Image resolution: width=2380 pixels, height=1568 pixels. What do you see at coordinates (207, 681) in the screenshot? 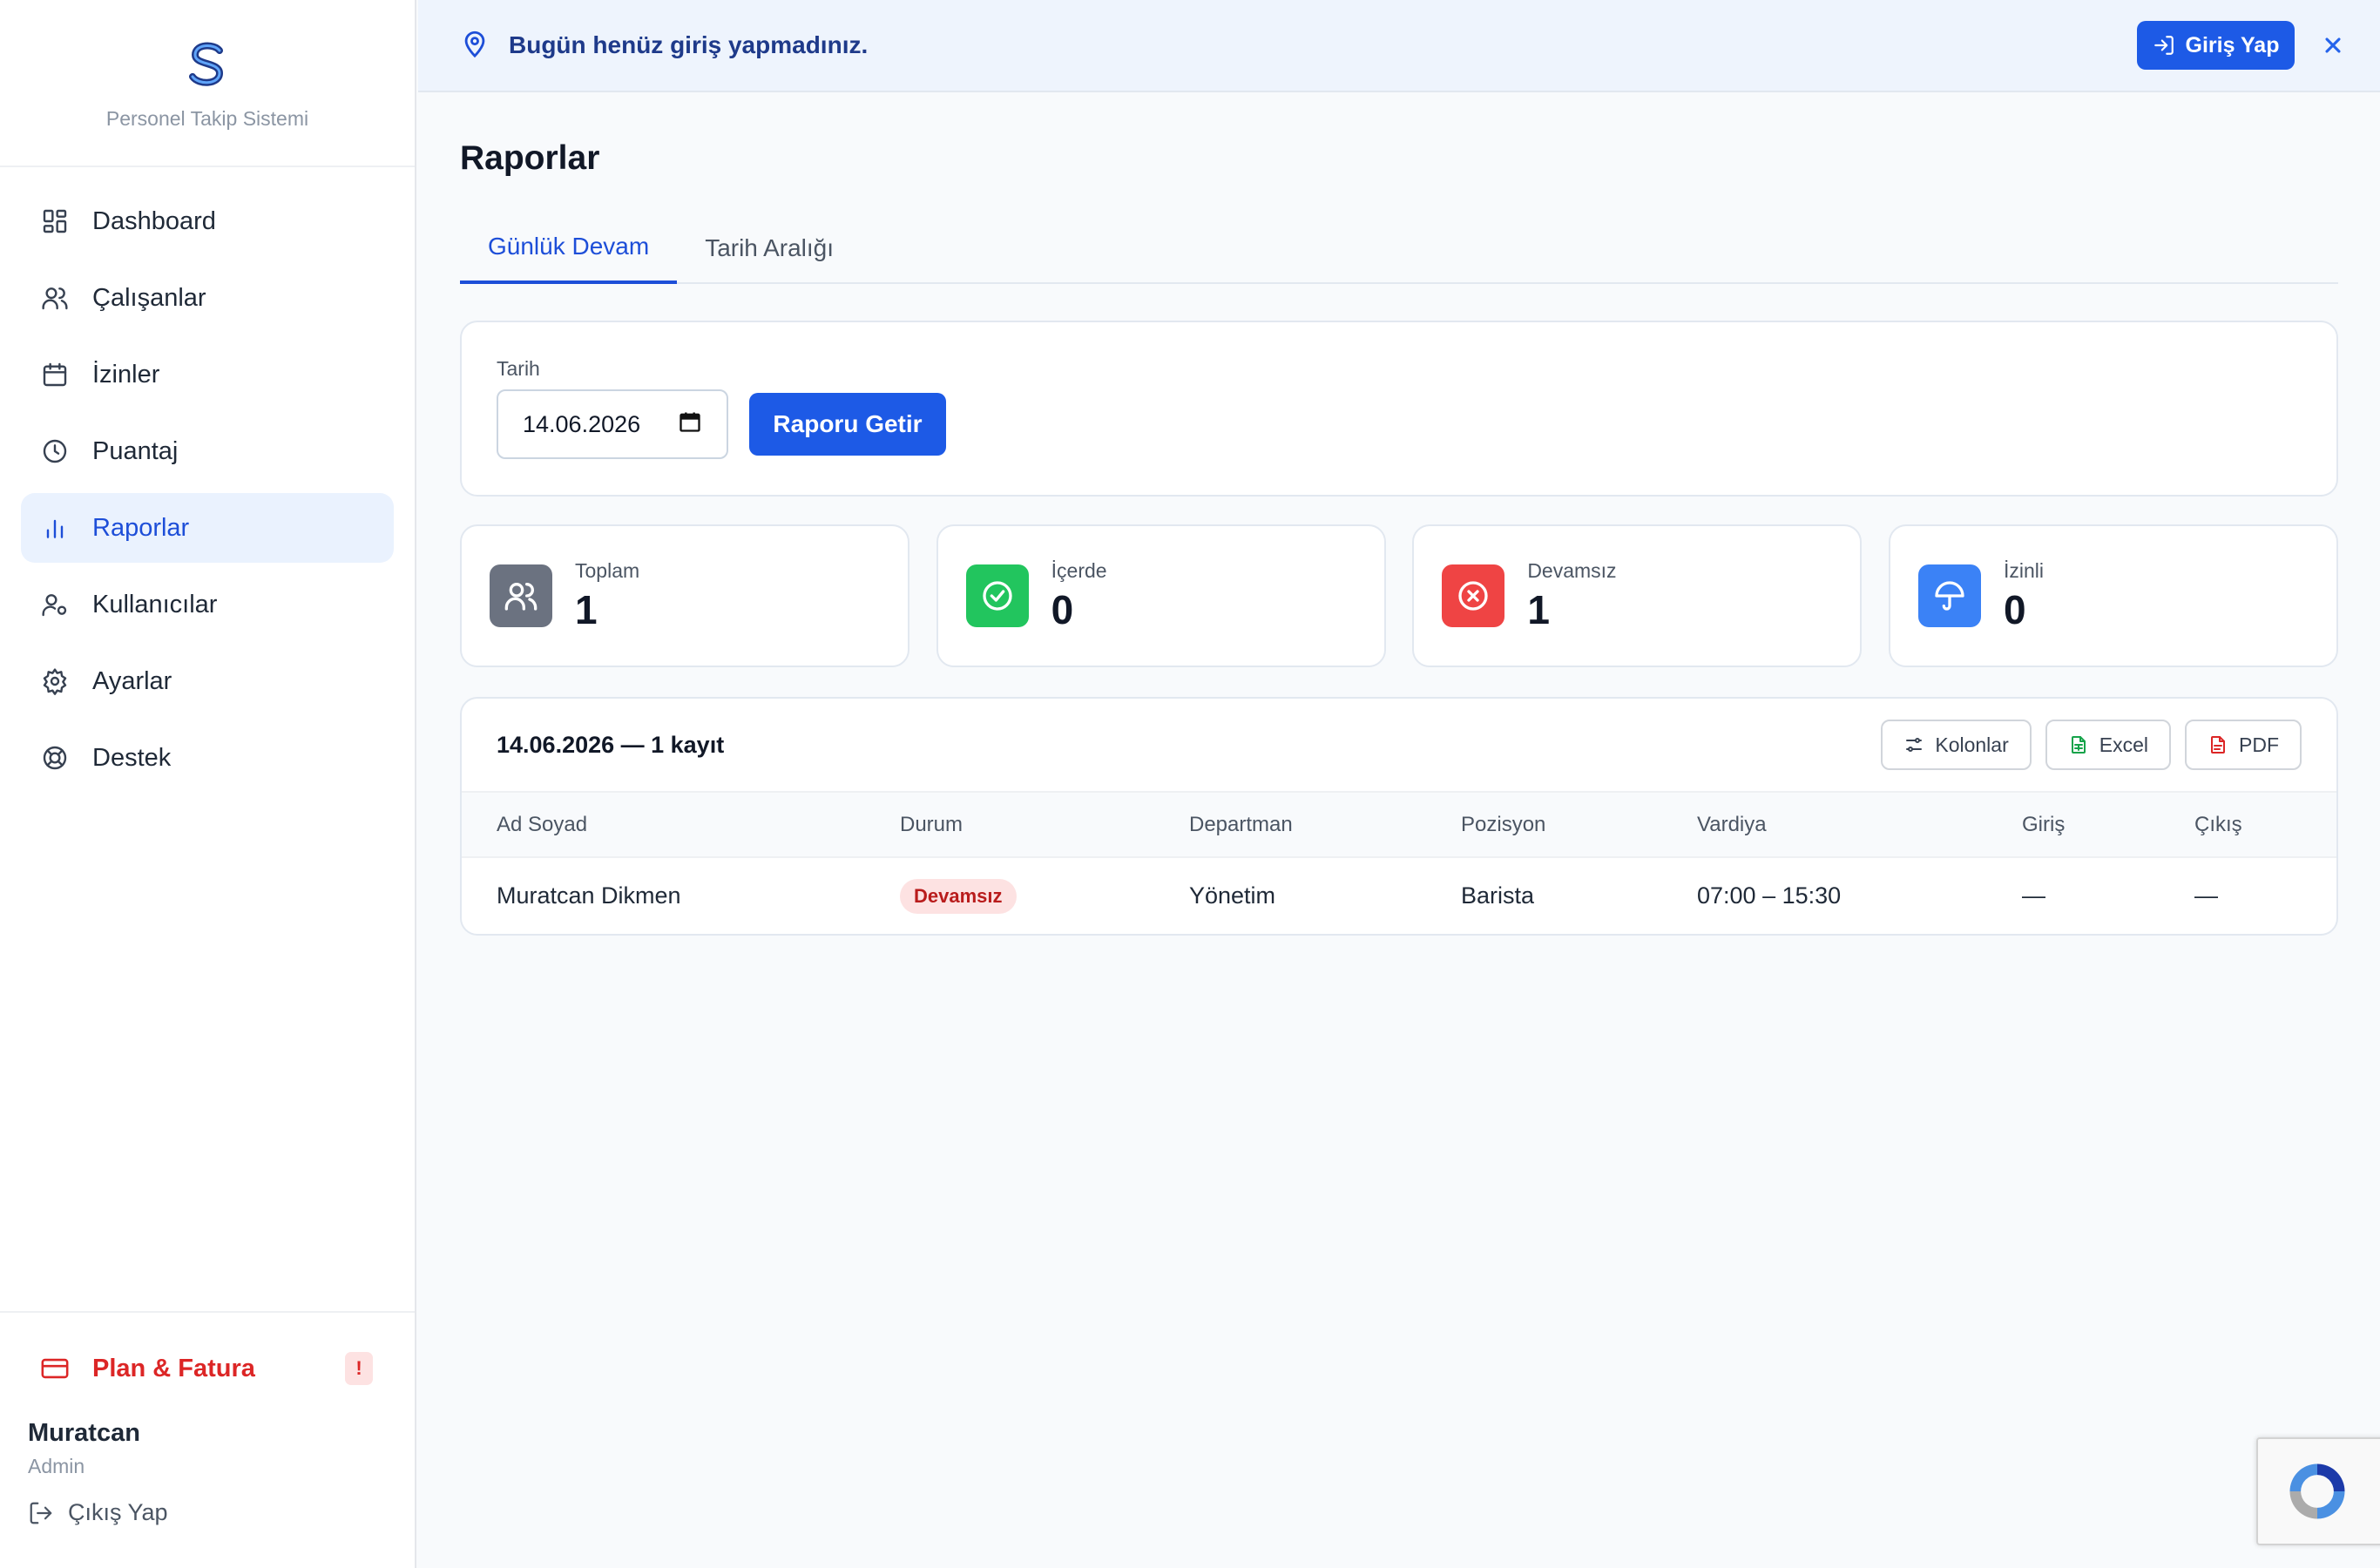
I see `sidebar-item-settings: Ayarlar` at bounding box center [207, 681].